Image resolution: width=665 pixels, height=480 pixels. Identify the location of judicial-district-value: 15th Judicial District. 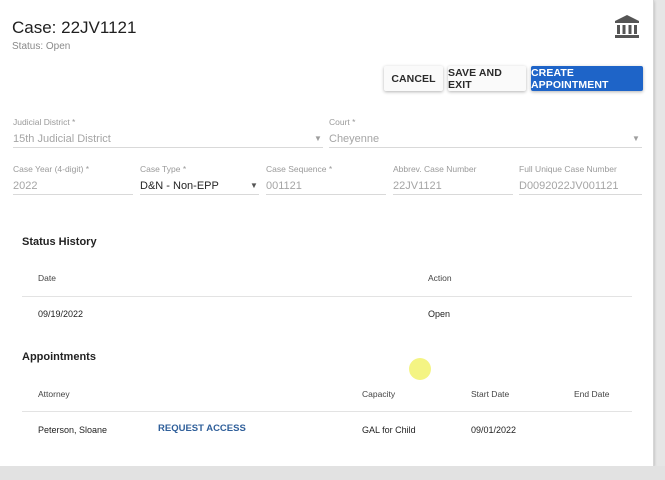
(62, 139).